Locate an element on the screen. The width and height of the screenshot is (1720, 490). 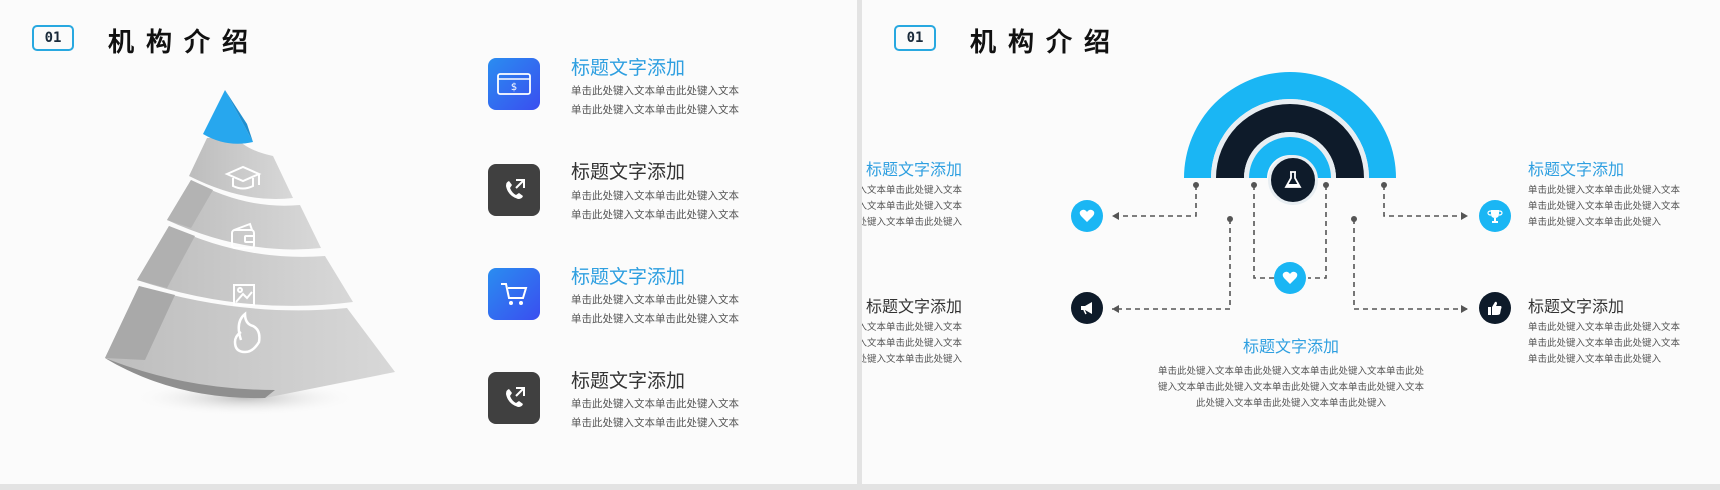
br-title: 标题文字添加 is located at coordinates (1576, 306).